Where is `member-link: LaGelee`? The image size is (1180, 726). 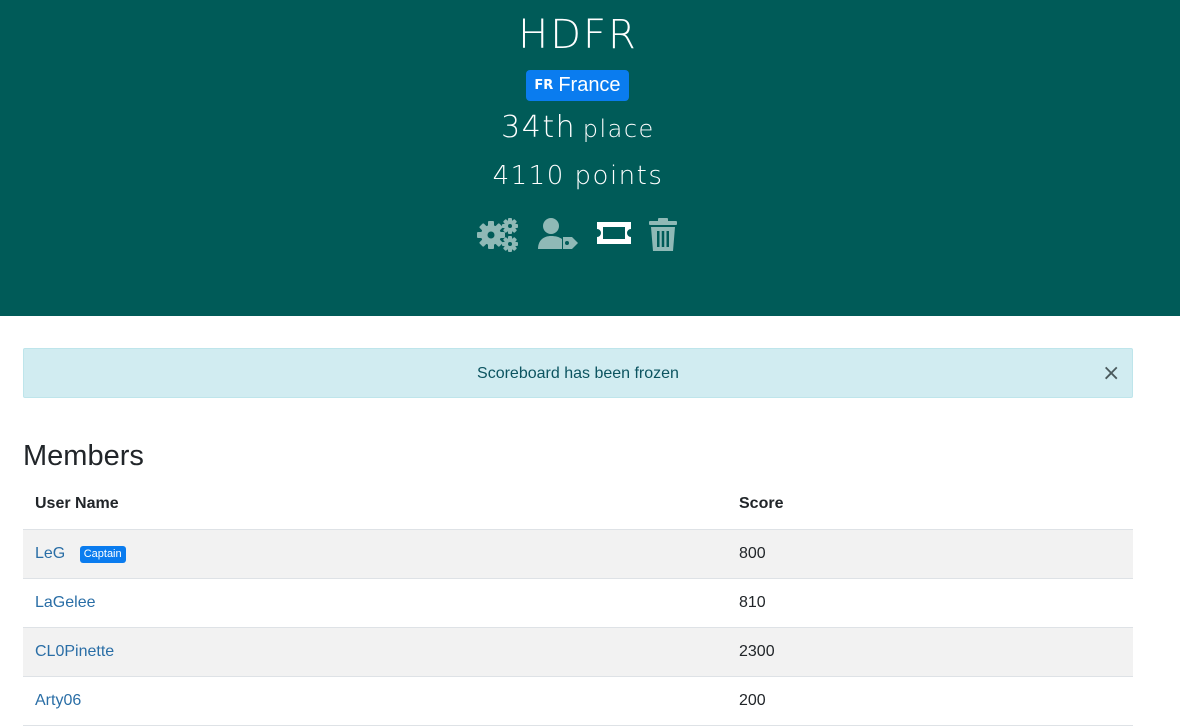
member-link: LaGelee is located at coordinates (65, 602).